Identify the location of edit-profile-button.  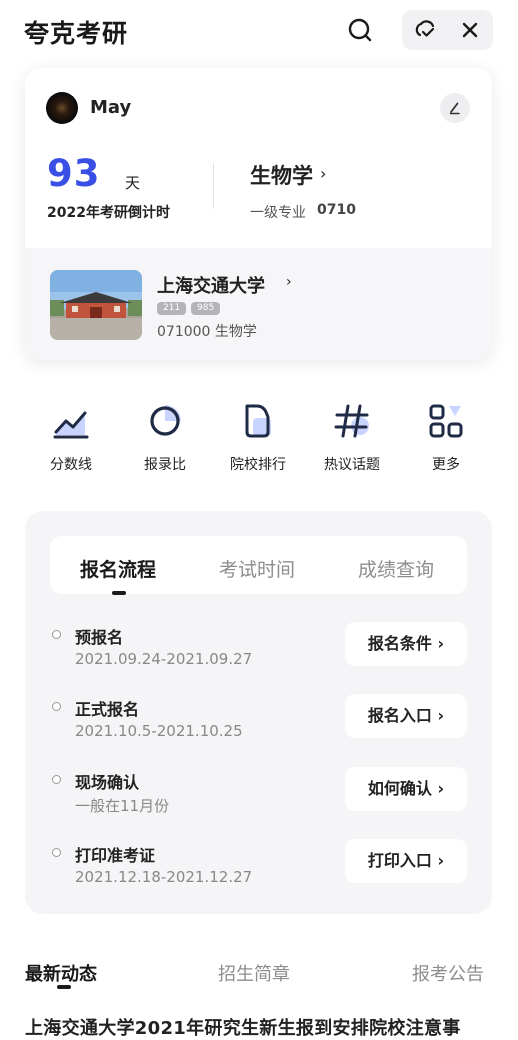
(455, 108).